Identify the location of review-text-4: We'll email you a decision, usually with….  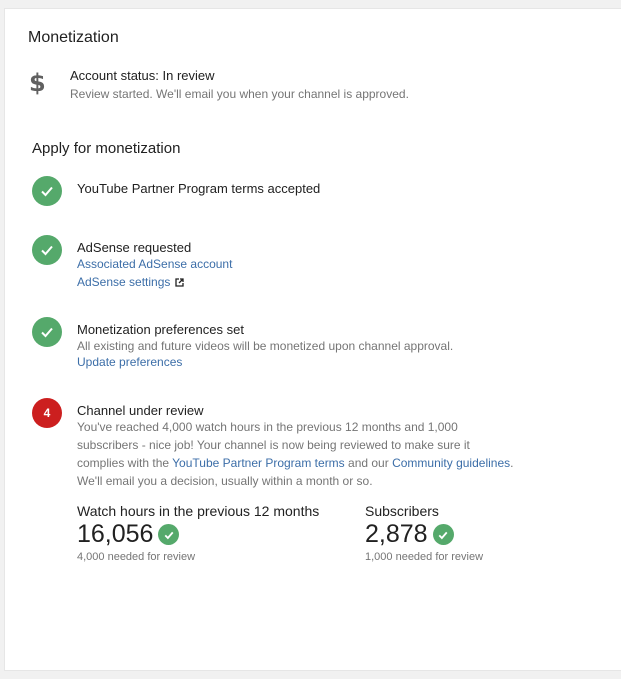
(225, 481).